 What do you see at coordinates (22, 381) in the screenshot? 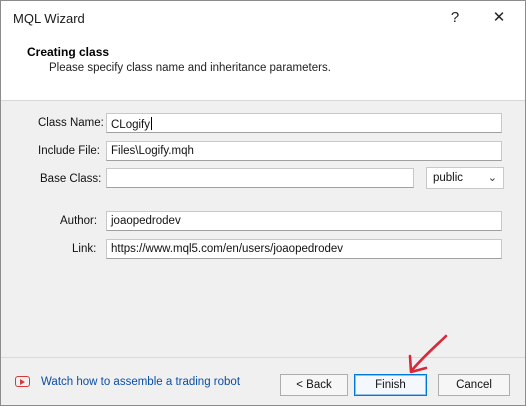
I see `video-play-icon` at bounding box center [22, 381].